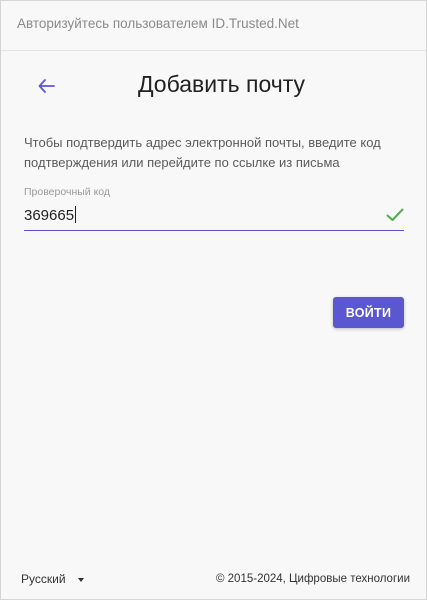 The width and height of the screenshot is (427, 600). What do you see at coordinates (43, 579) in the screenshot?
I see `language-label: Русский` at bounding box center [43, 579].